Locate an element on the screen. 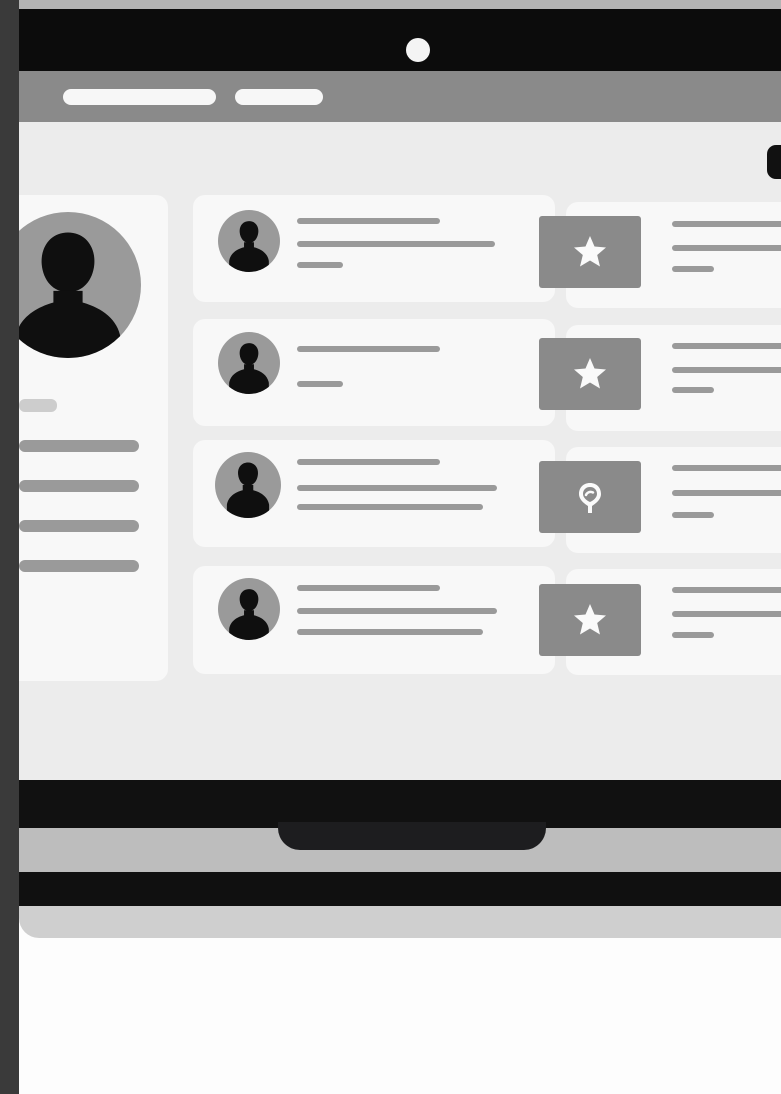 Image resolution: width=781 pixels, height=1094 pixels. header-title-placeholder is located at coordinates (139, 97).